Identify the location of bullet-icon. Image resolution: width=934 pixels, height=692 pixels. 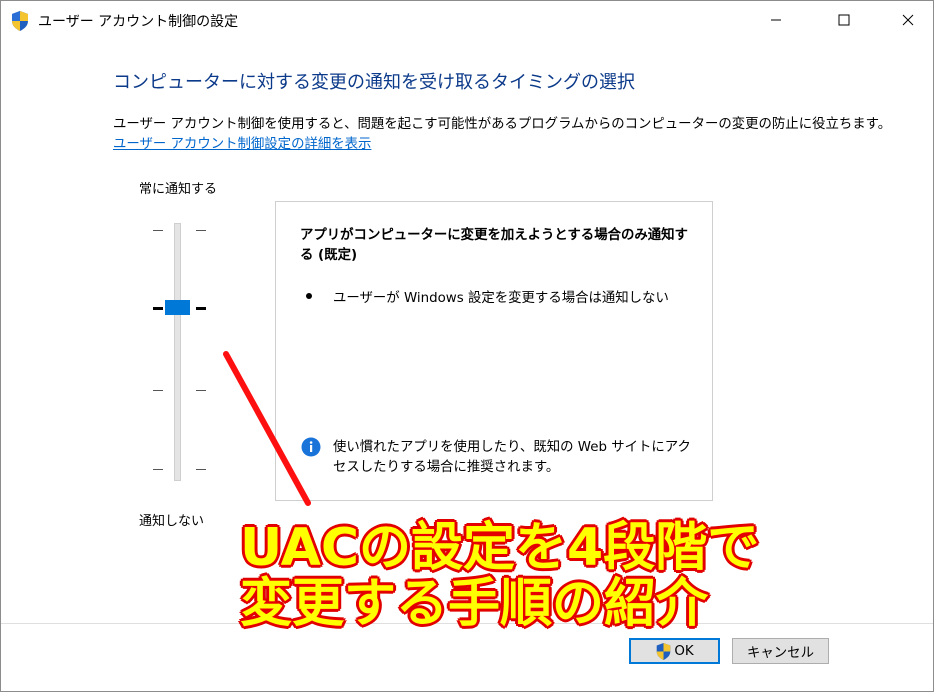
(309, 296).